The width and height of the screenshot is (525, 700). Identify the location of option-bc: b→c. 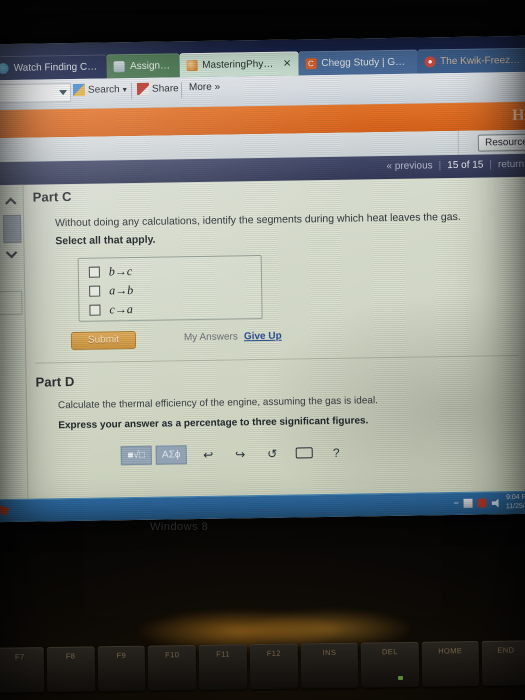
(110, 272).